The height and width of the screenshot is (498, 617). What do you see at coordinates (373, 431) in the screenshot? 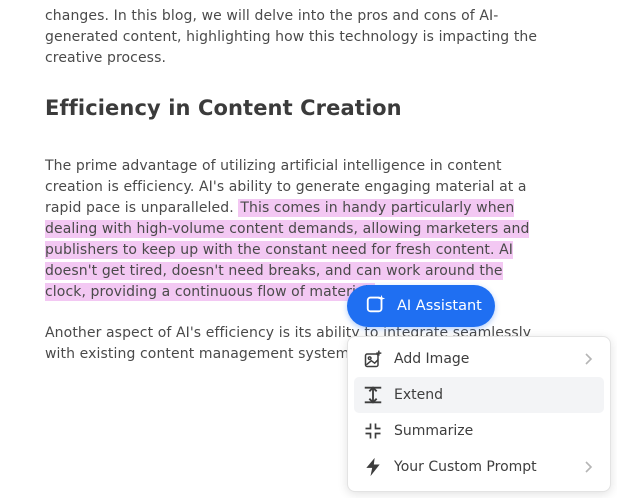
I see `collapse-icon` at bounding box center [373, 431].